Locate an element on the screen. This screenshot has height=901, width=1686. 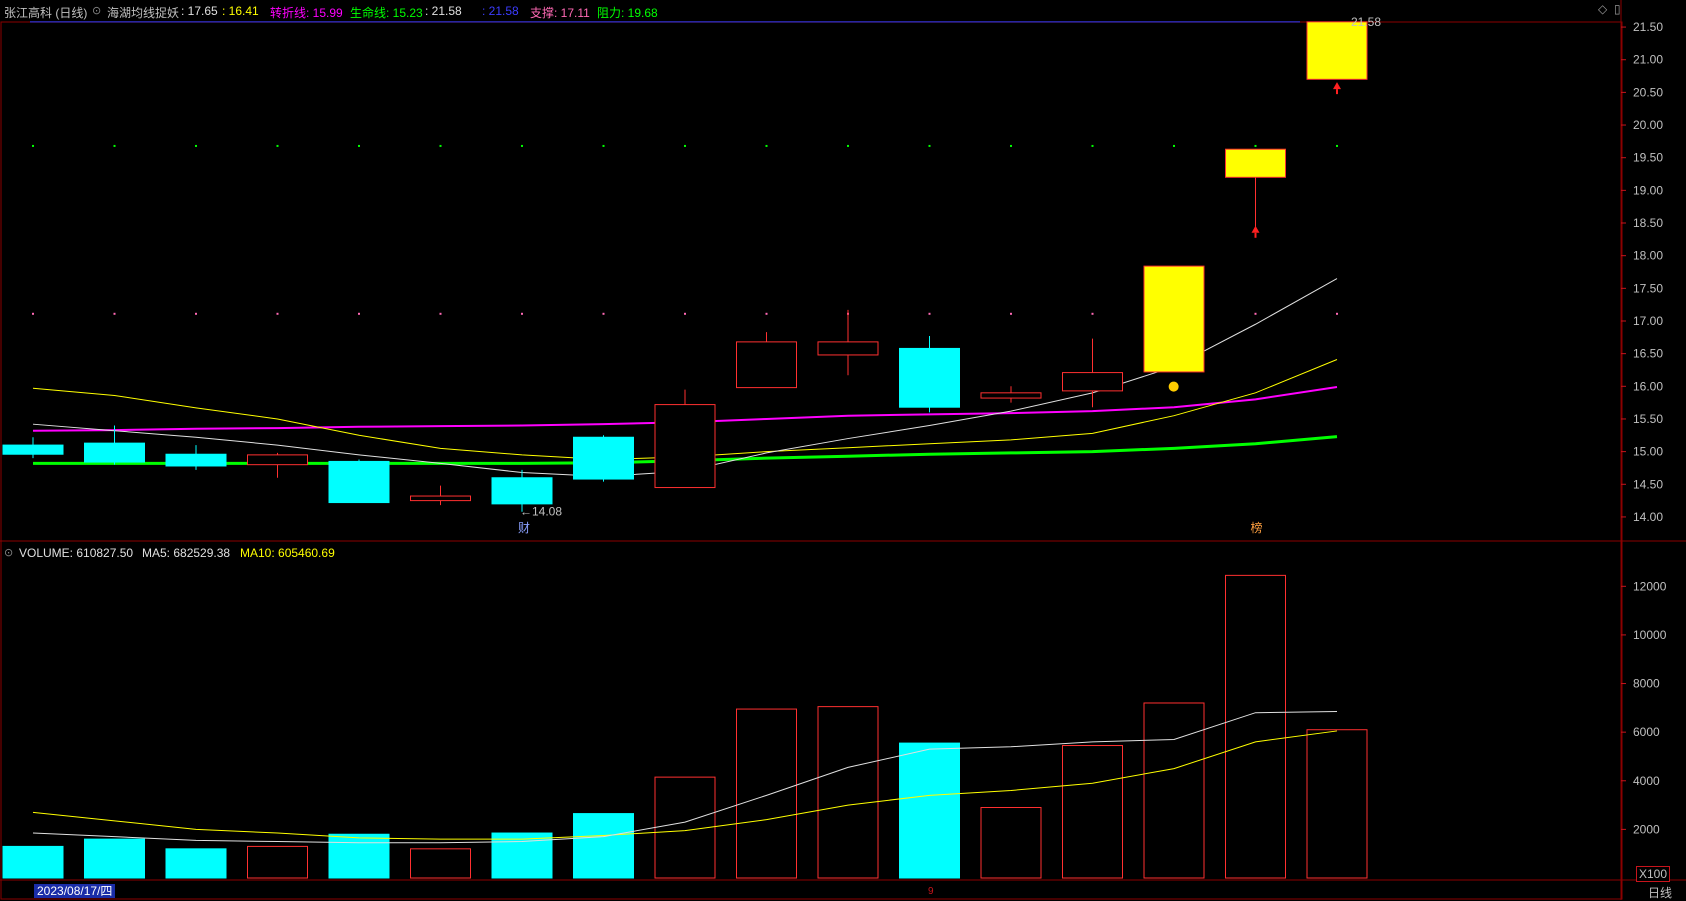
volume-tick-label: 4000 is located at coordinates (1646, 781).